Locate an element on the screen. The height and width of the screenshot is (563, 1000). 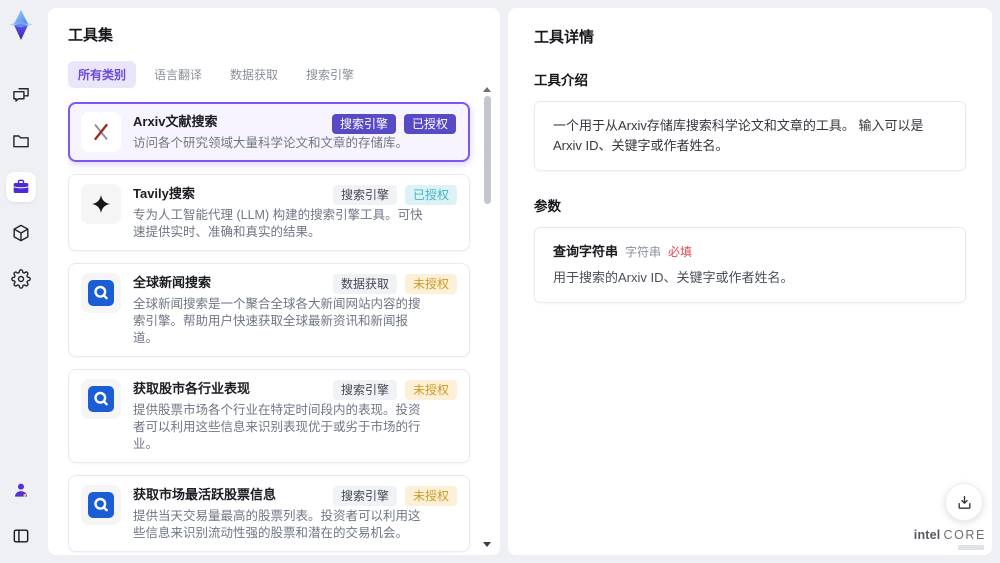
folder-icon is located at coordinates (21, 141).